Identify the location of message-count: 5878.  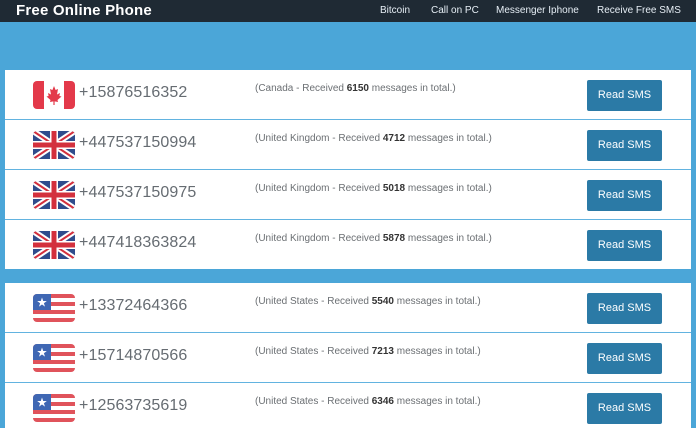
(394, 238).